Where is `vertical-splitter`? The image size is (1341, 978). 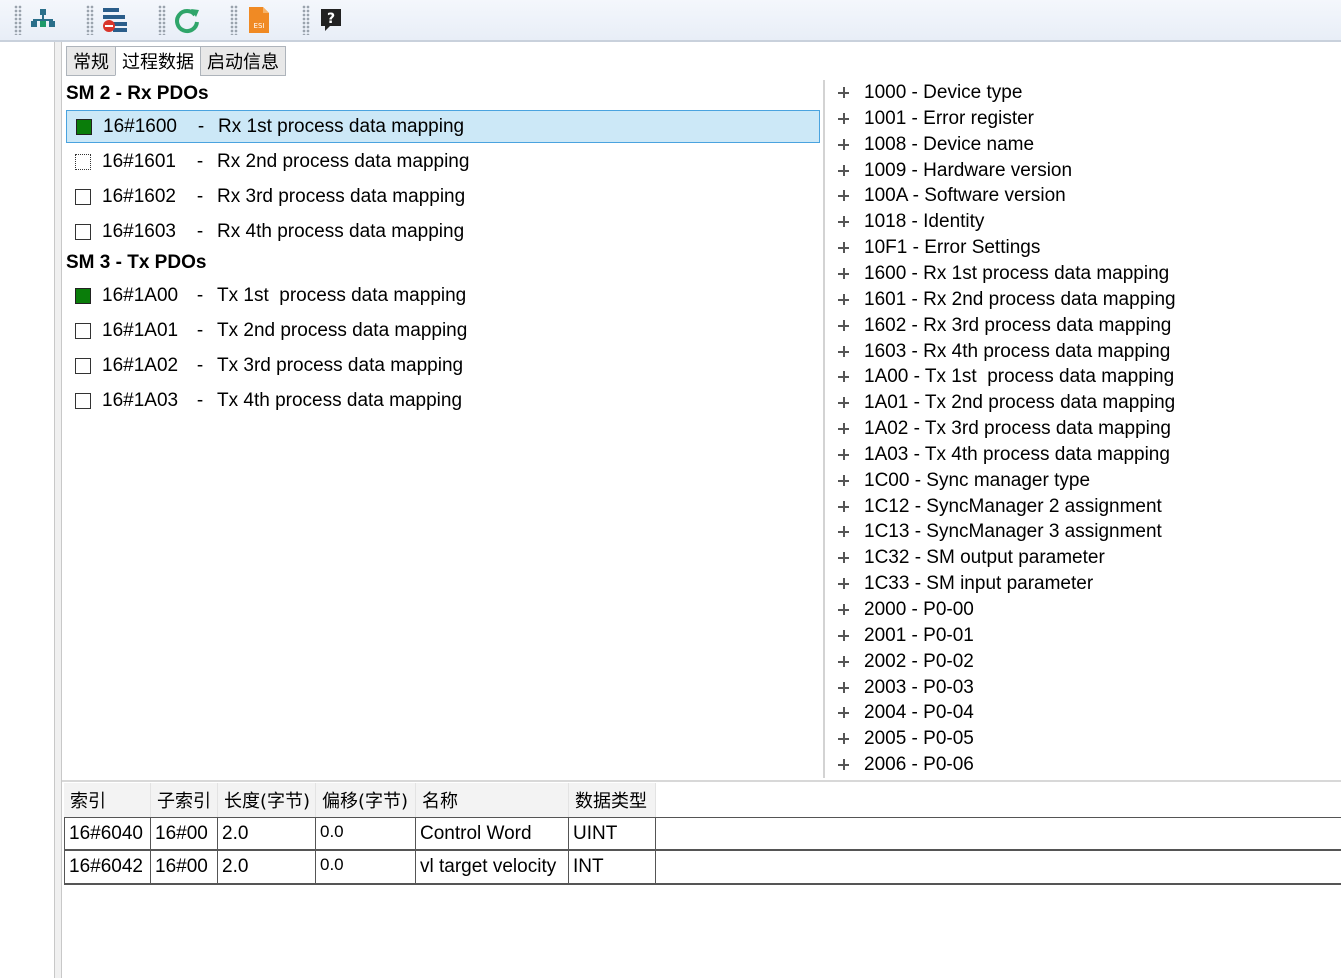
vertical-splitter is located at coordinates (824, 429).